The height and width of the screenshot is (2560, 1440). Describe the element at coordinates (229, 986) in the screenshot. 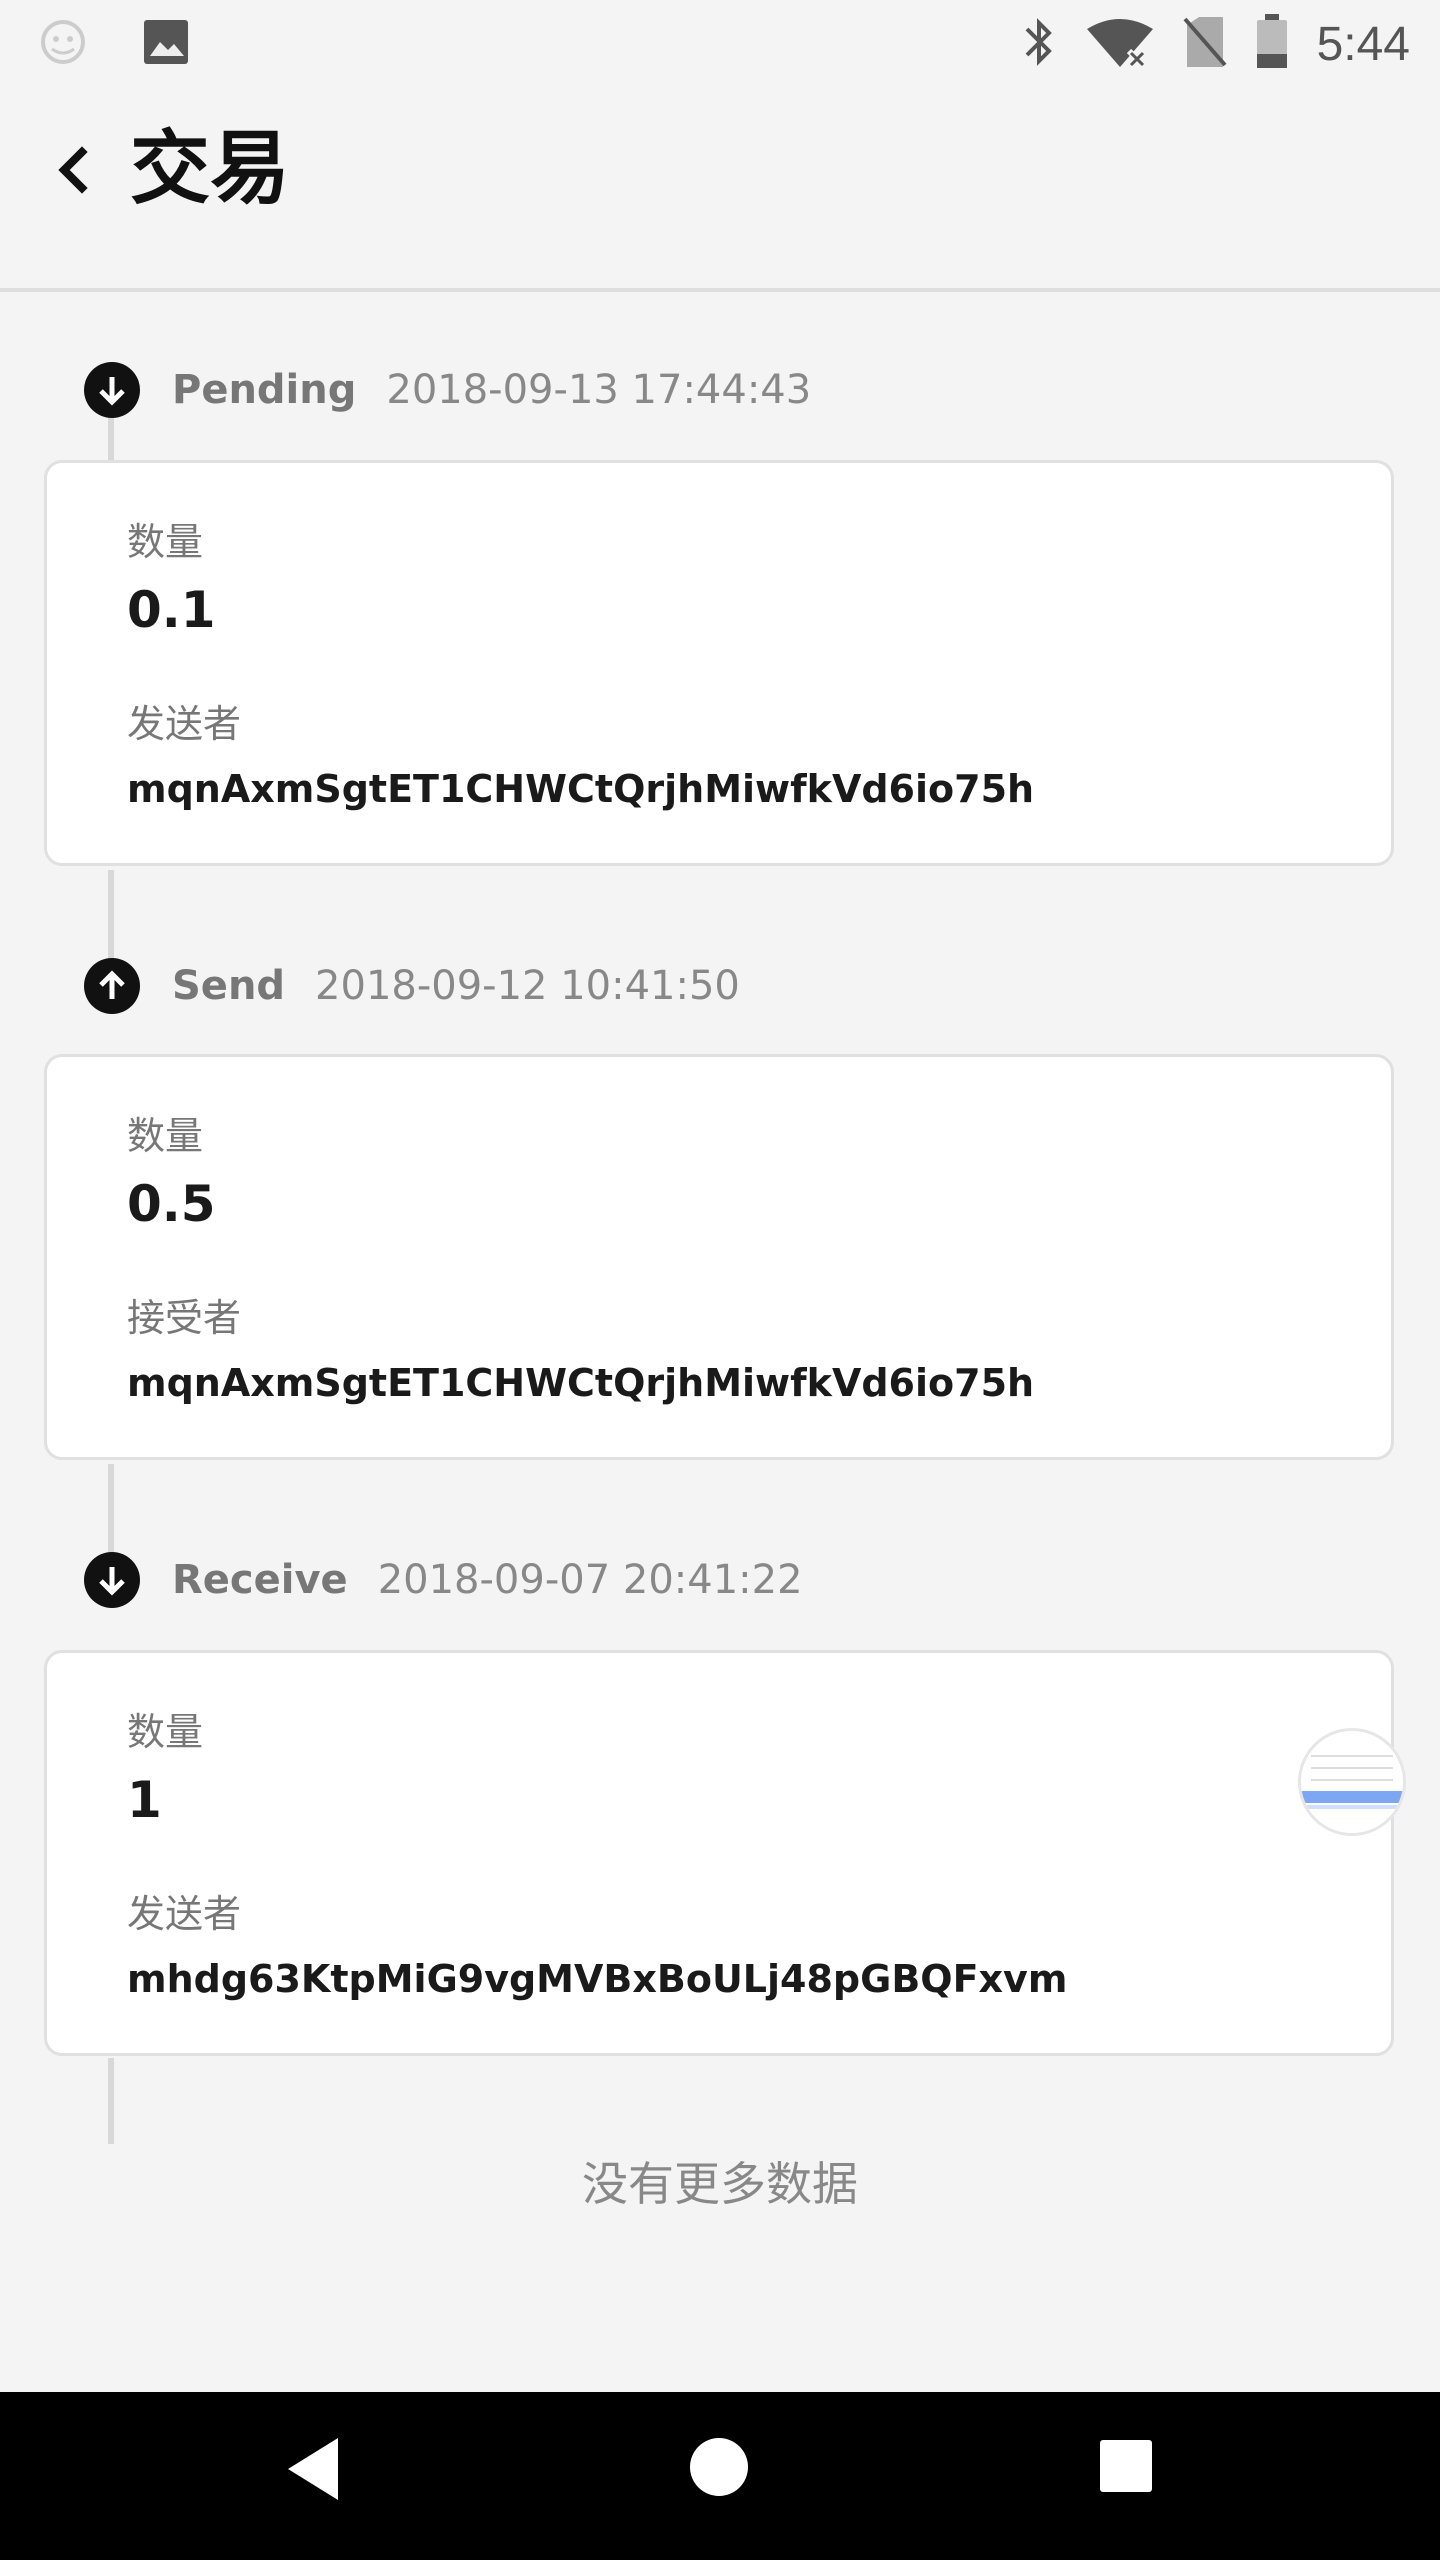

I see `transaction-type: Send` at that location.